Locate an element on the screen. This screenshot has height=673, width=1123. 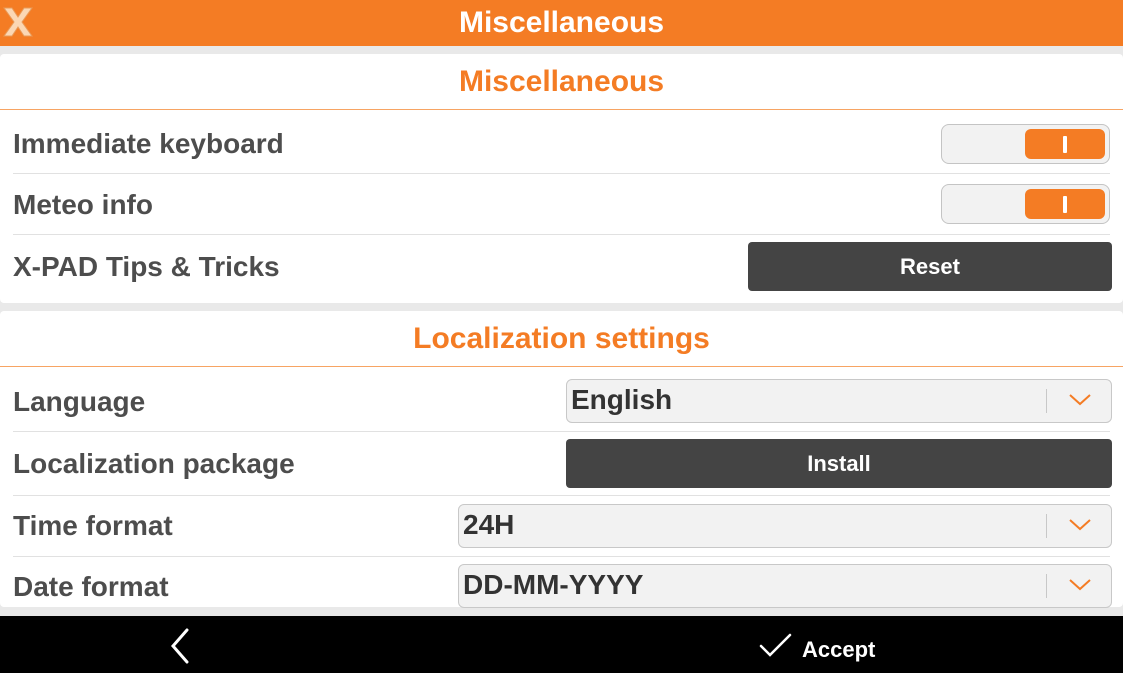
date-format-value: DD-MM-YYYY is located at coordinates (553, 584).